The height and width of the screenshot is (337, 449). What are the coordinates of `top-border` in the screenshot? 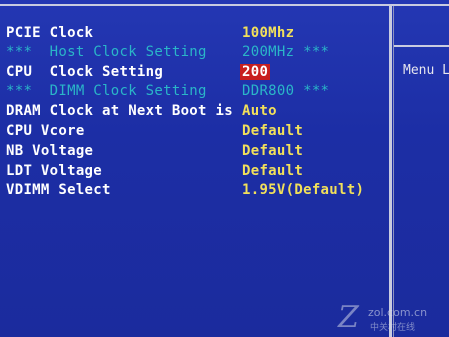 It's located at (224, 3).